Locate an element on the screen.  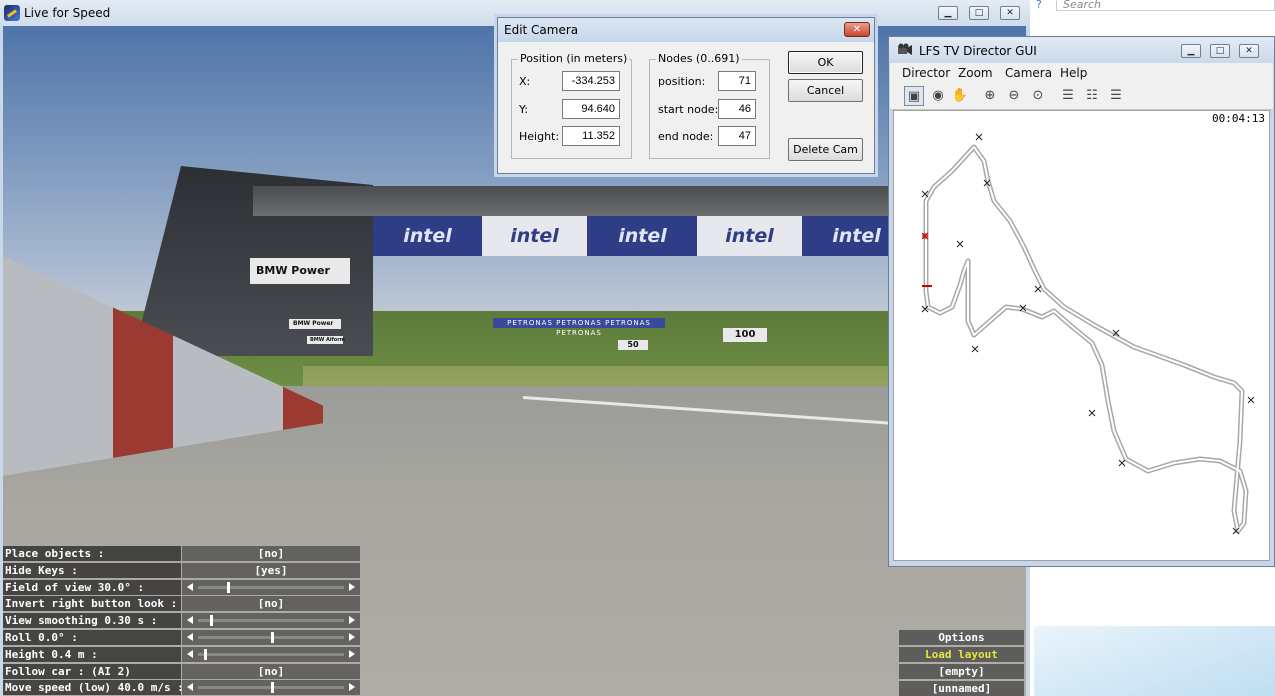
menu-help: Help is located at coordinates (1073, 73).